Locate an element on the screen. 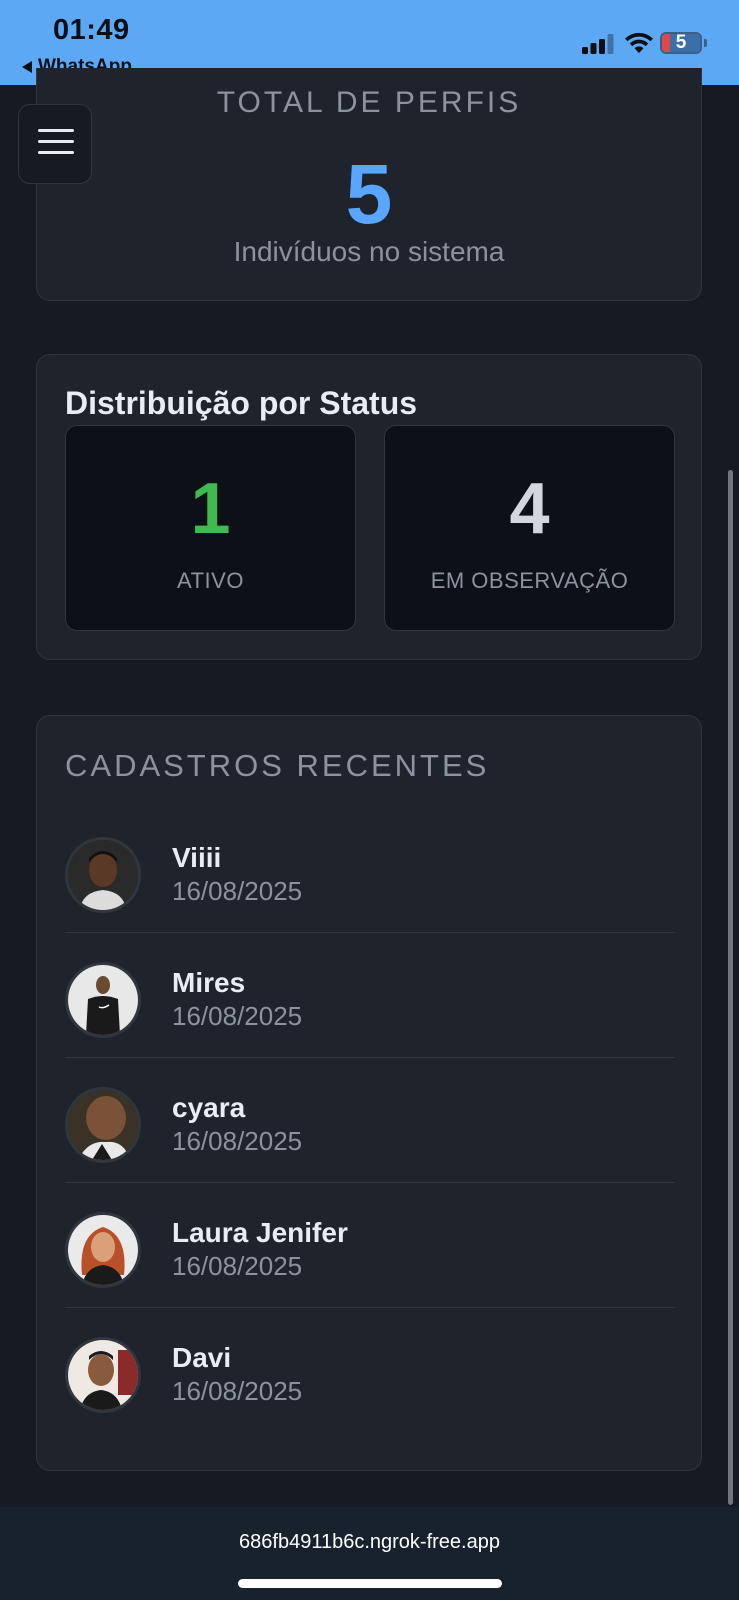 The height and width of the screenshot is (1600, 739). total-profiles-card: TOTAL DE PERFIS 5 Indivíduos no sistema is located at coordinates (369, 184).